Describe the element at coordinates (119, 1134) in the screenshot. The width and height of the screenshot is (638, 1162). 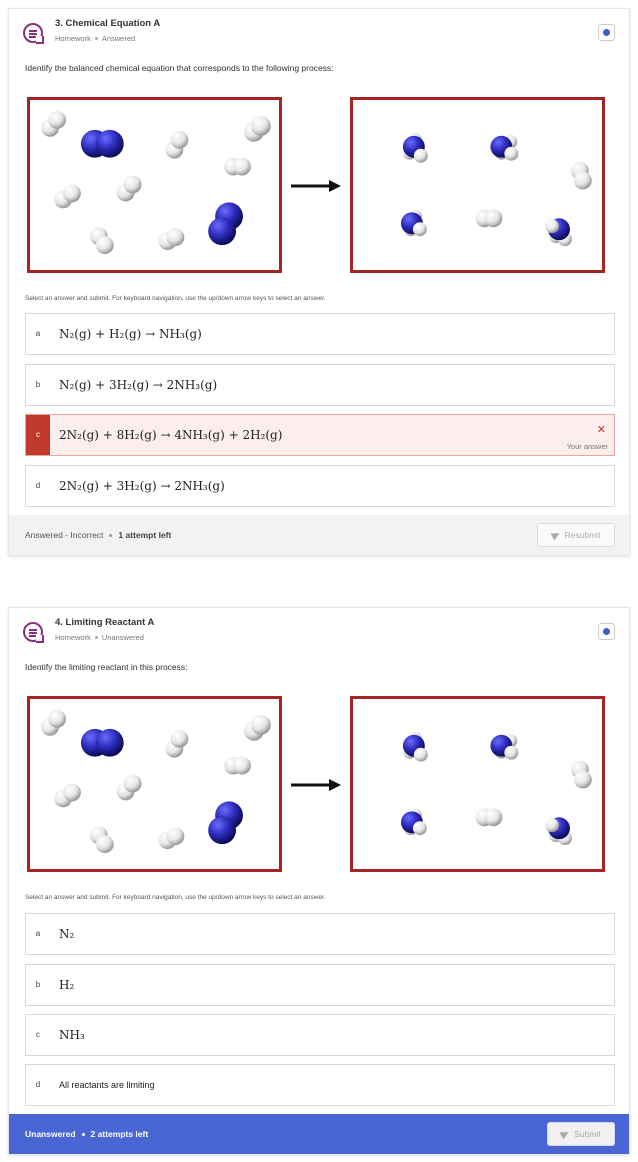
I see `attempts-left: 2 attempts left` at that location.